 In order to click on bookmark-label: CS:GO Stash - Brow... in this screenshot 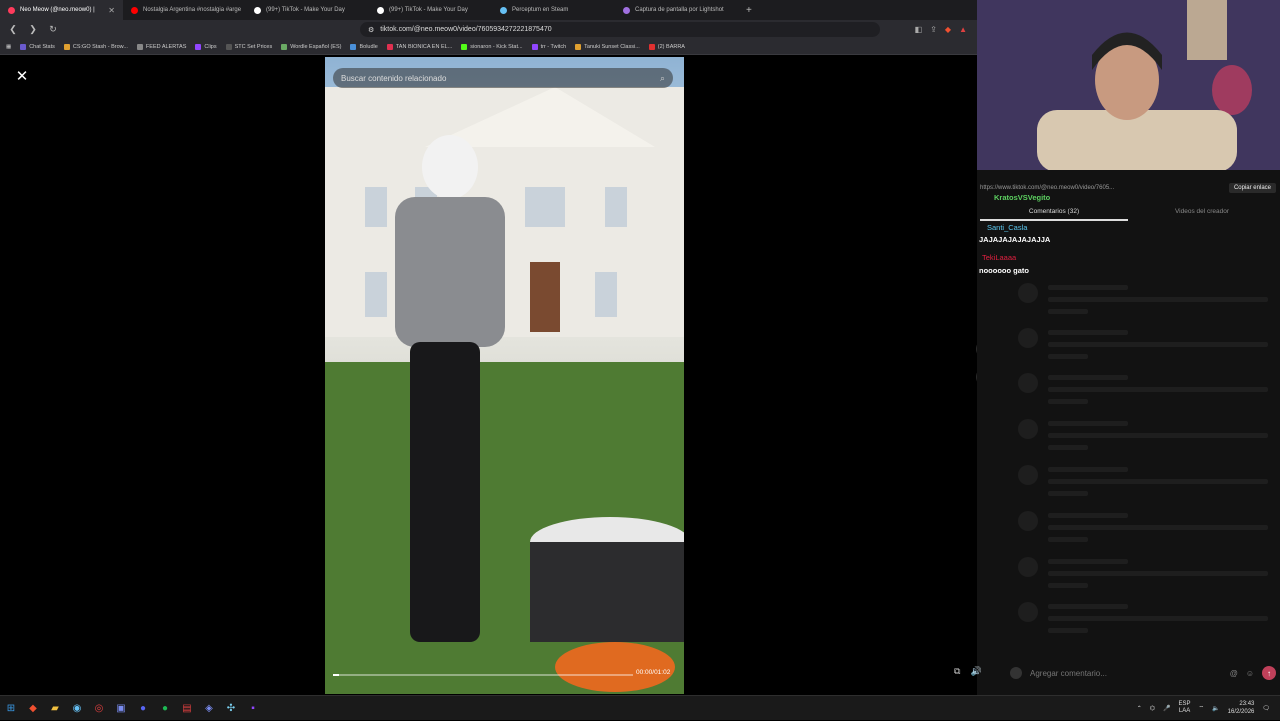, I will do `click(100, 46)`.